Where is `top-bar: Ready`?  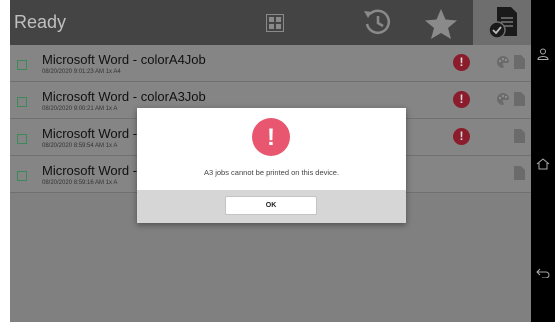
top-bar: Ready is located at coordinates (270, 22).